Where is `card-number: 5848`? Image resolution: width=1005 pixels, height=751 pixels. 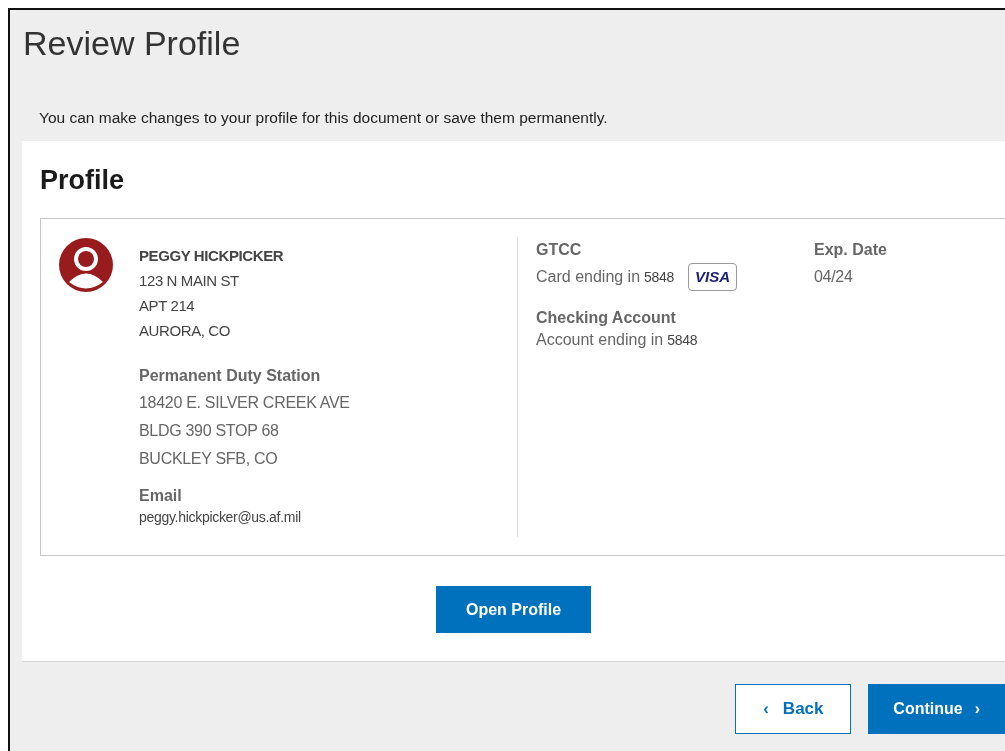 card-number: 5848 is located at coordinates (659, 277).